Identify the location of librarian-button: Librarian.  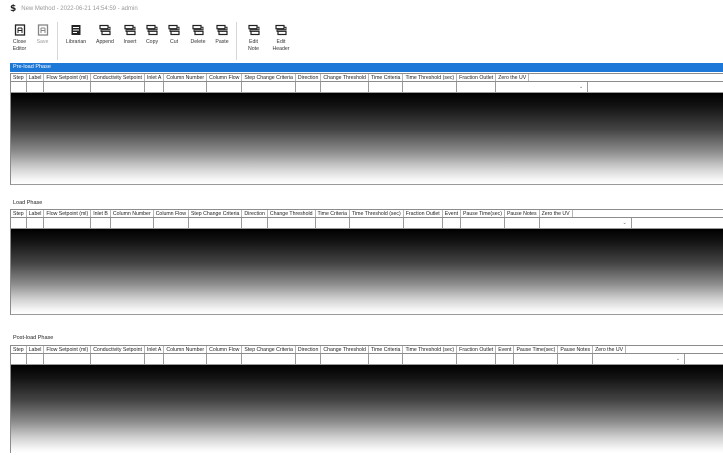
(76, 41).